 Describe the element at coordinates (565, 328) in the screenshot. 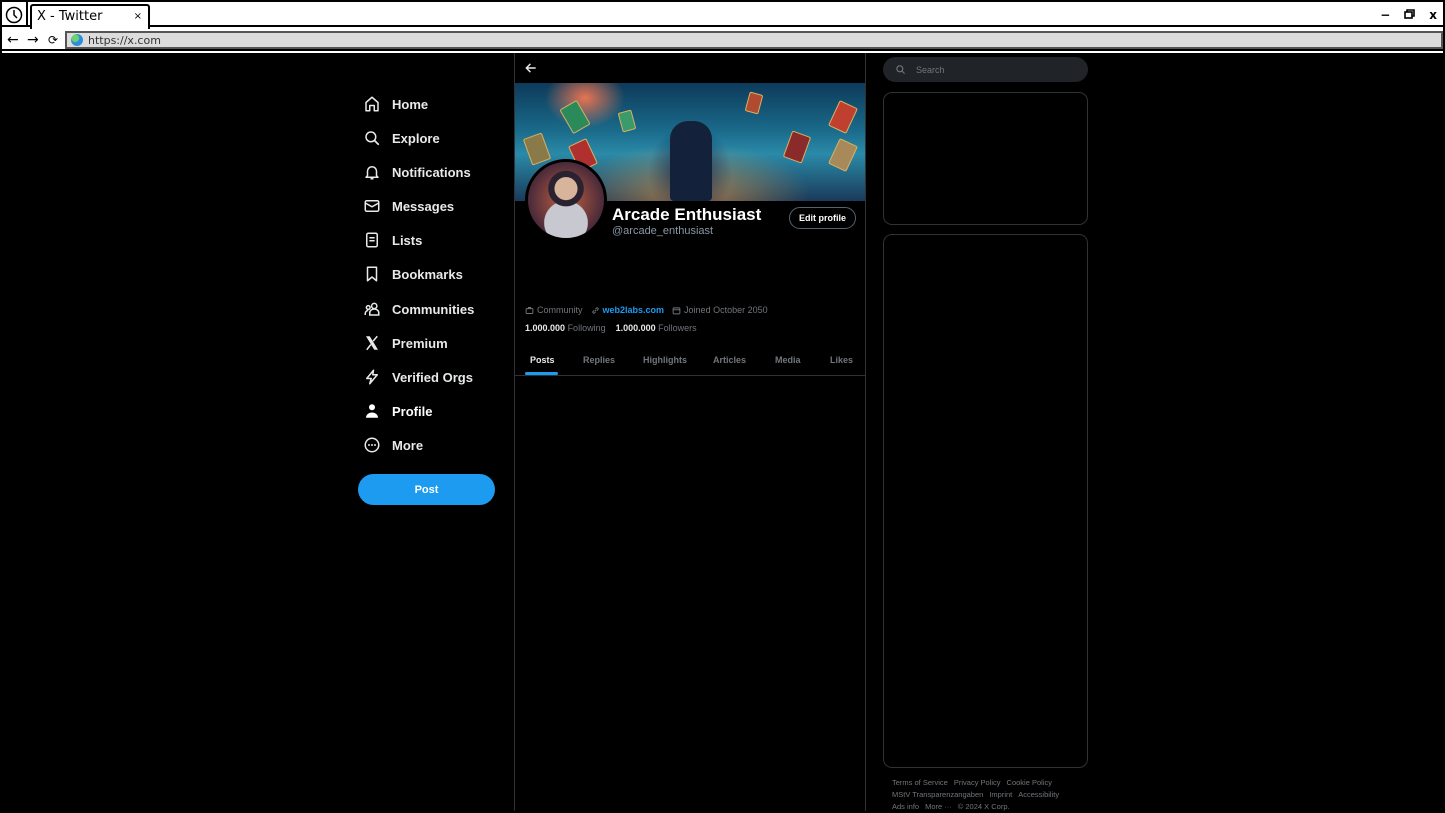

I see `following-stat: 1.000.000 Following` at that location.